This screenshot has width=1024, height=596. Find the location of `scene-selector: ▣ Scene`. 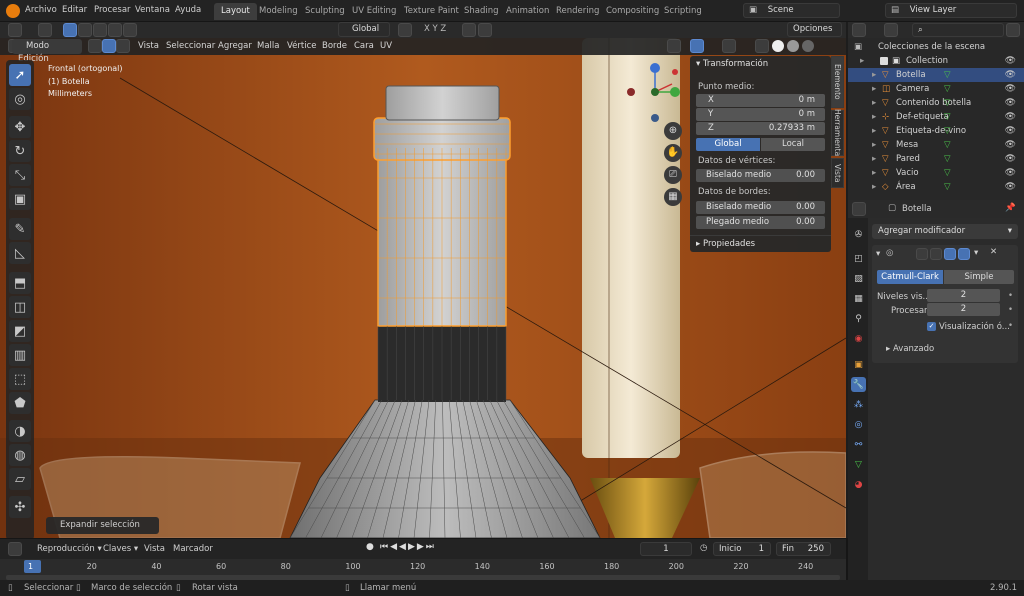

scene-selector: ▣ Scene is located at coordinates (791, 10).